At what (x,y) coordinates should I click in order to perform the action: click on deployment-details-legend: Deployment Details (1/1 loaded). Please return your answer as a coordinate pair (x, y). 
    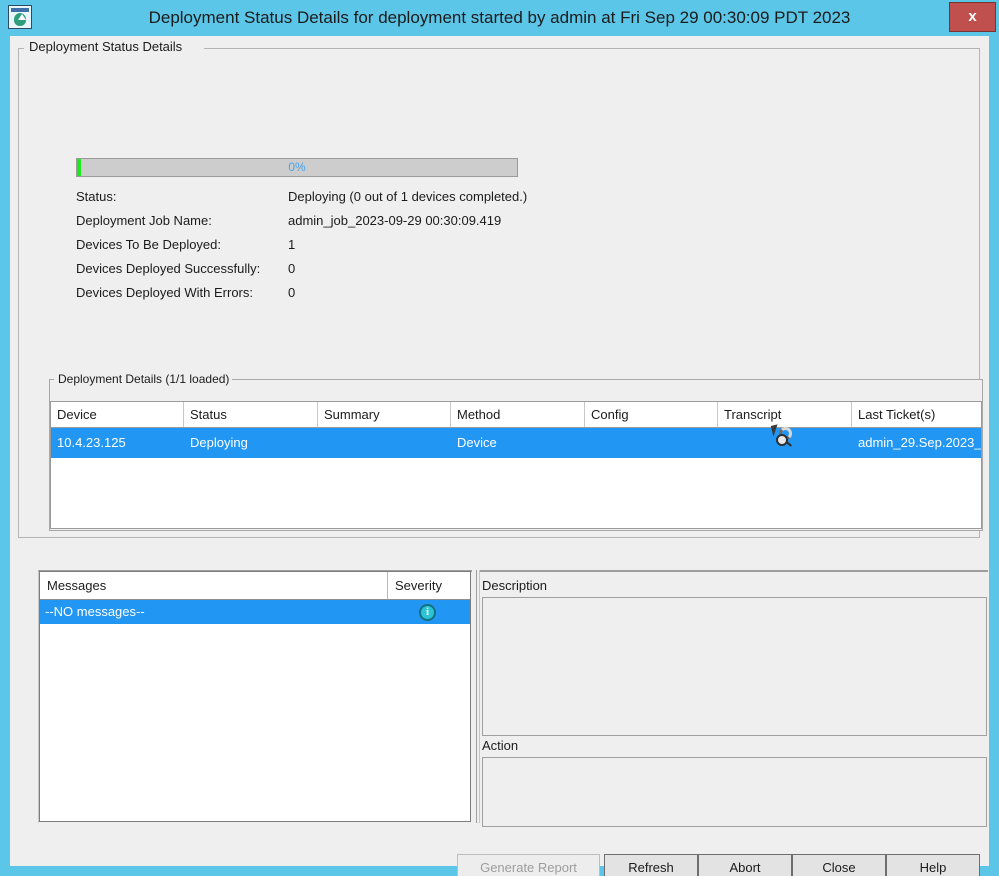
    Looking at the image, I should click on (144, 379).